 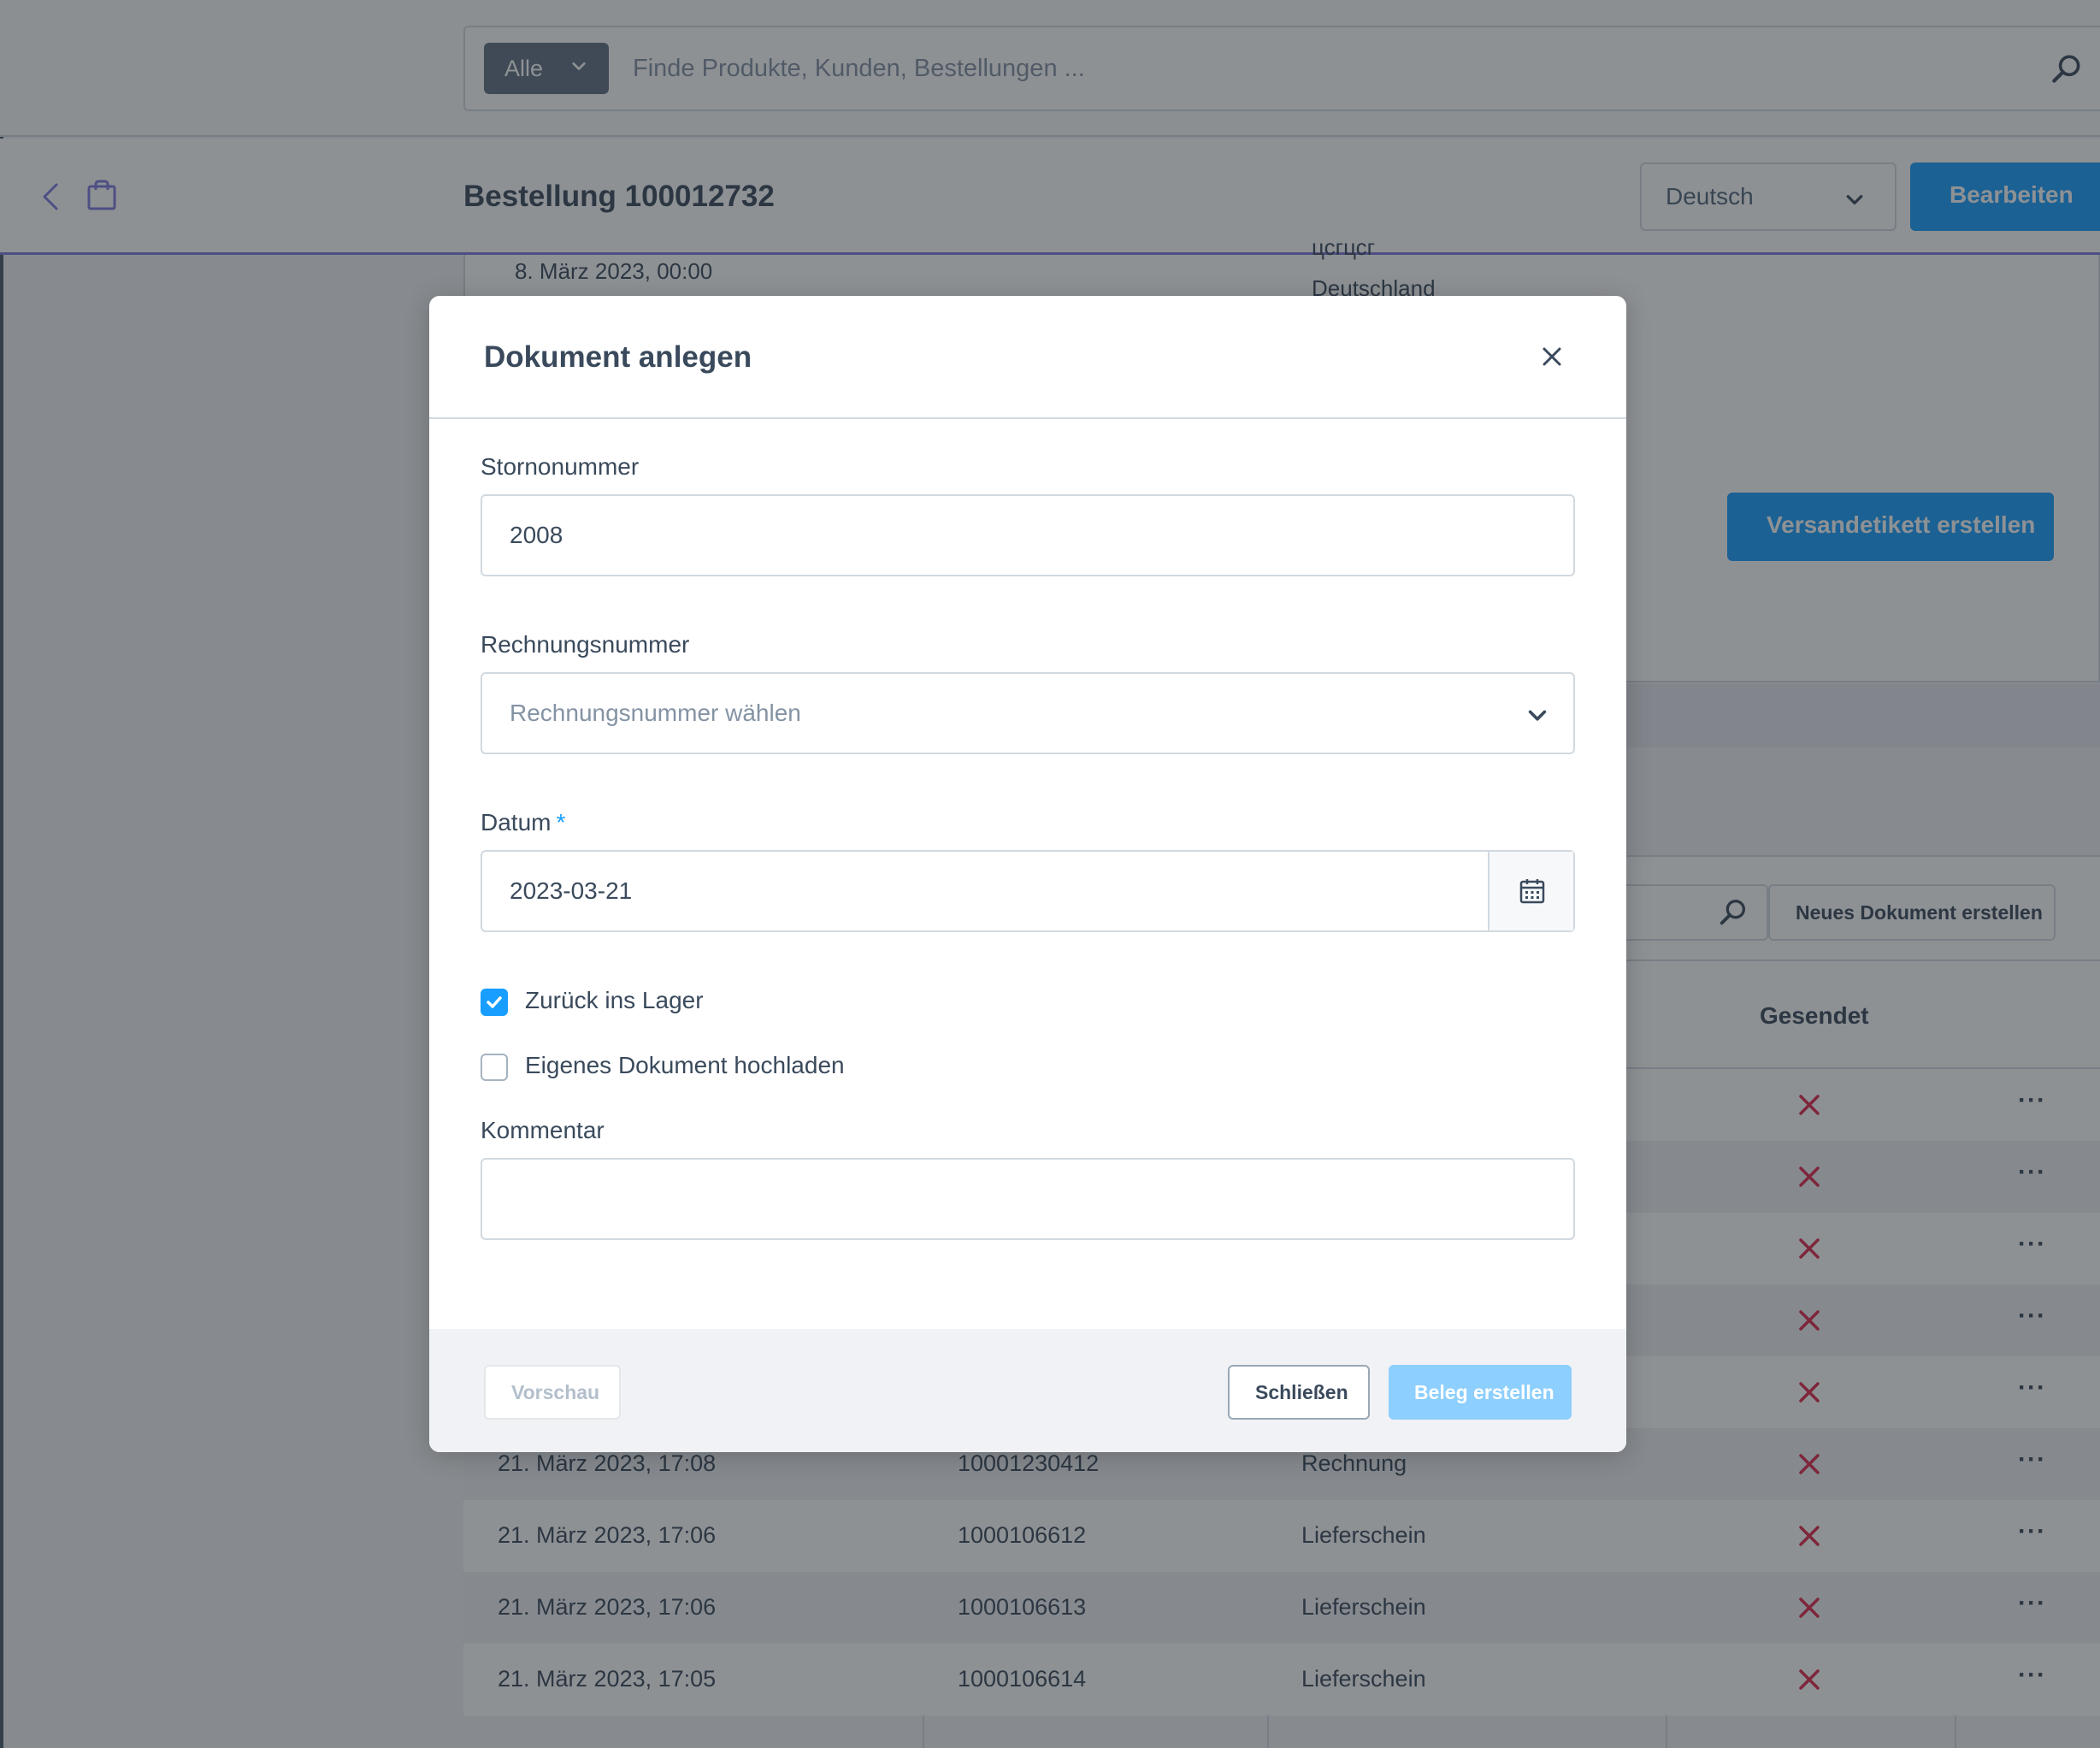 I want to click on storno-number-label: Stornonummer, so click(x=561, y=466).